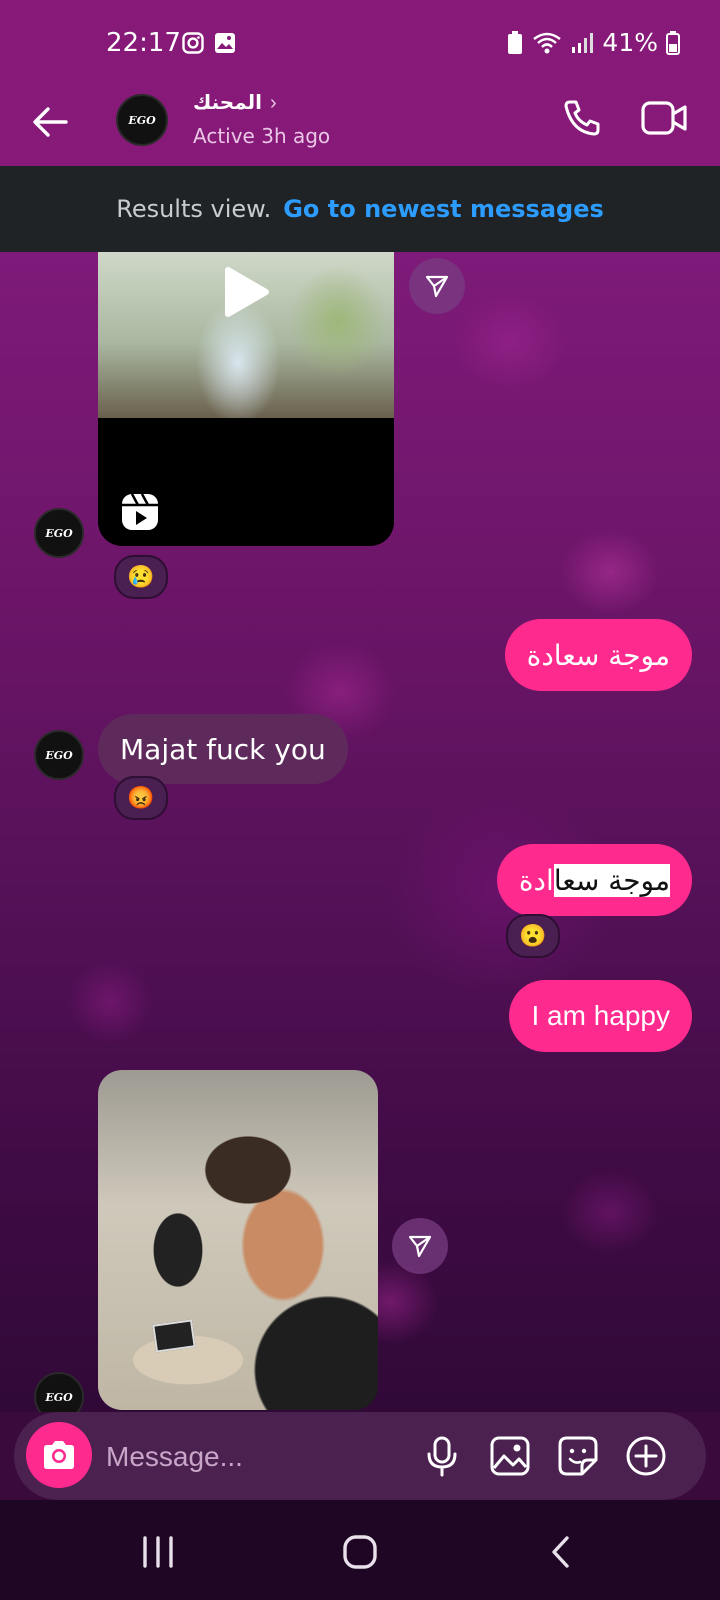 The width and height of the screenshot is (720, 1600). I want to click on message-text-selected: موجة سعا, so click(611, 880).